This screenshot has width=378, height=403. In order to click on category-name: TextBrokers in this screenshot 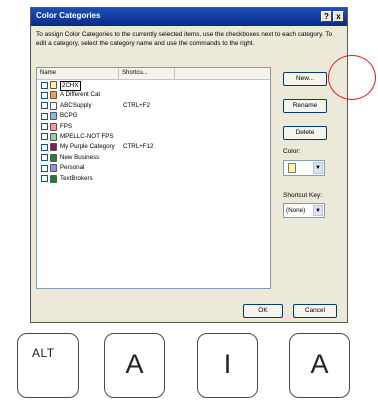, I will do `click(76, 178)`.